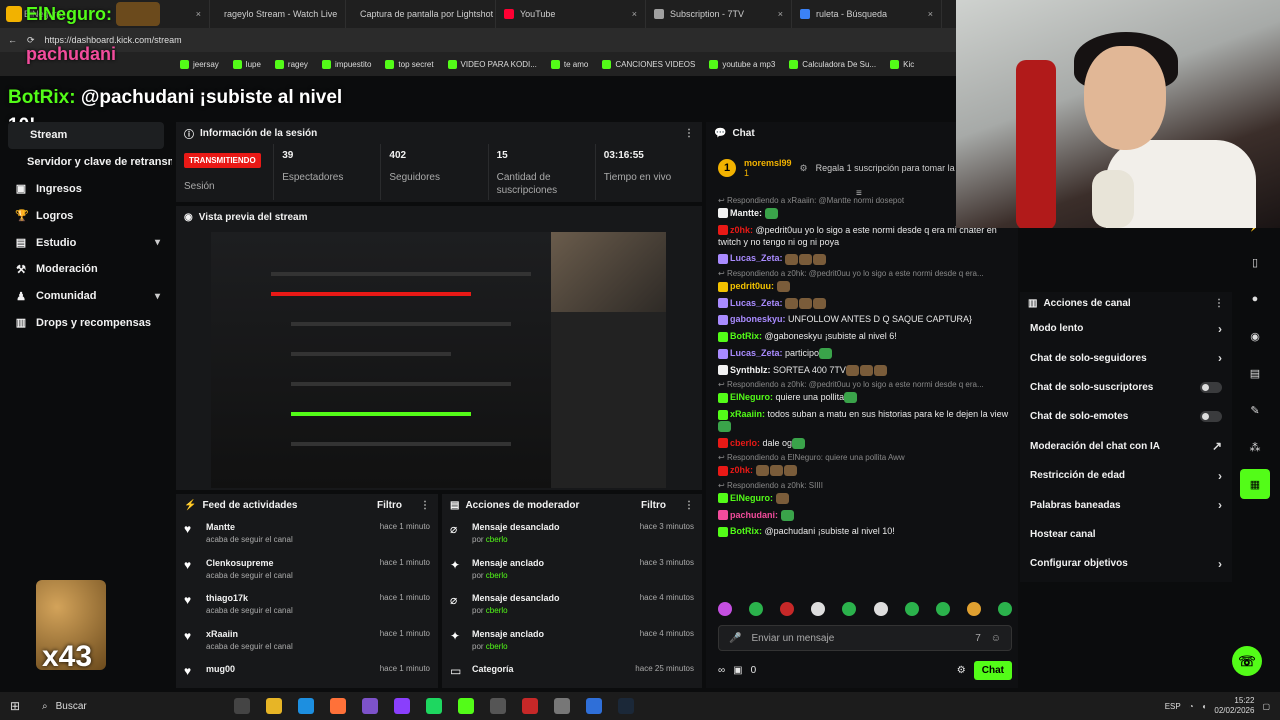  I want to click on channel-action-item: Hostear canal, so click(1126, 534).